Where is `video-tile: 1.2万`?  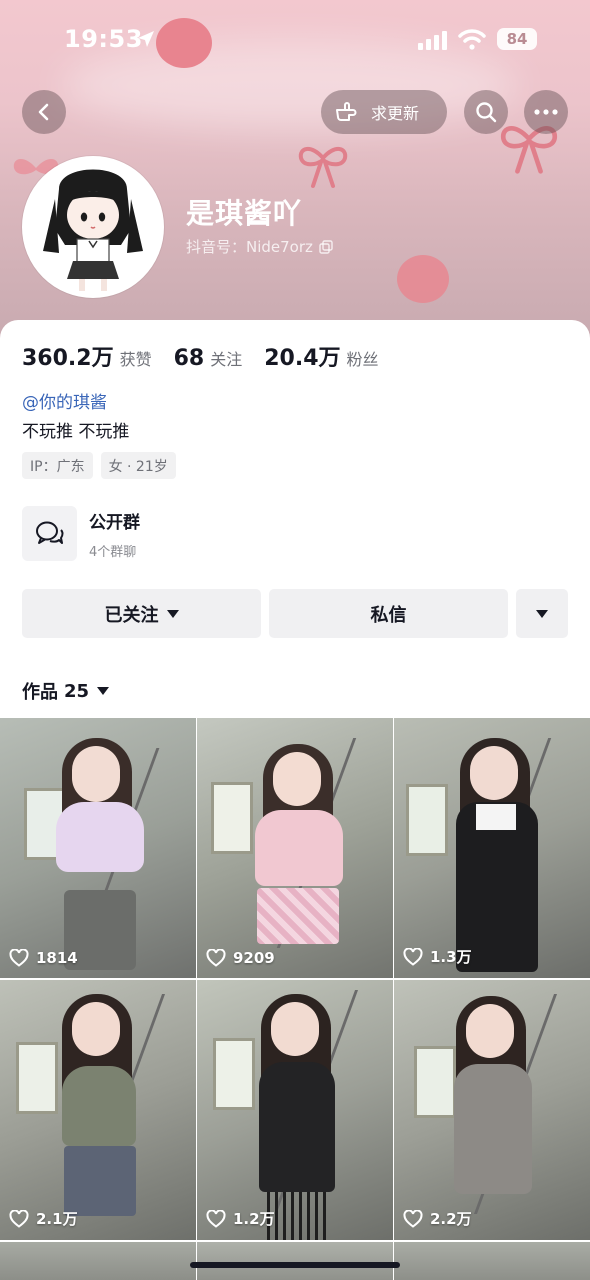
video-tile: 1.2万 is located at coordinates (295, 1110).